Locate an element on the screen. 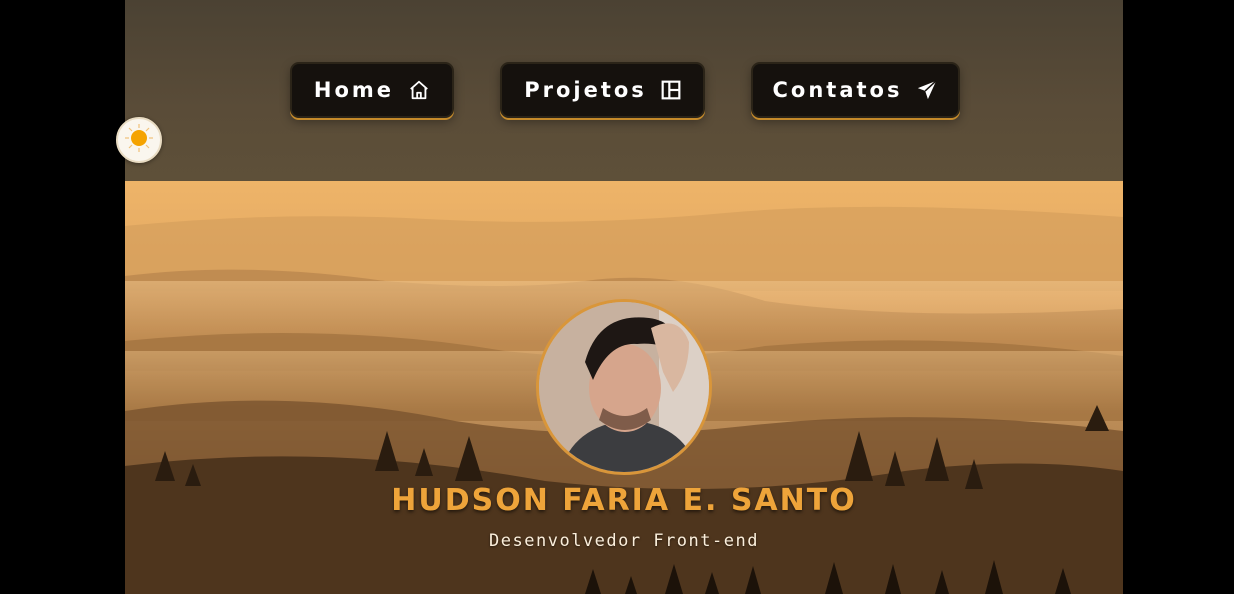 The width and height of the screenshot is (1234, 594). home-icon is located at coordinates (419, 90).